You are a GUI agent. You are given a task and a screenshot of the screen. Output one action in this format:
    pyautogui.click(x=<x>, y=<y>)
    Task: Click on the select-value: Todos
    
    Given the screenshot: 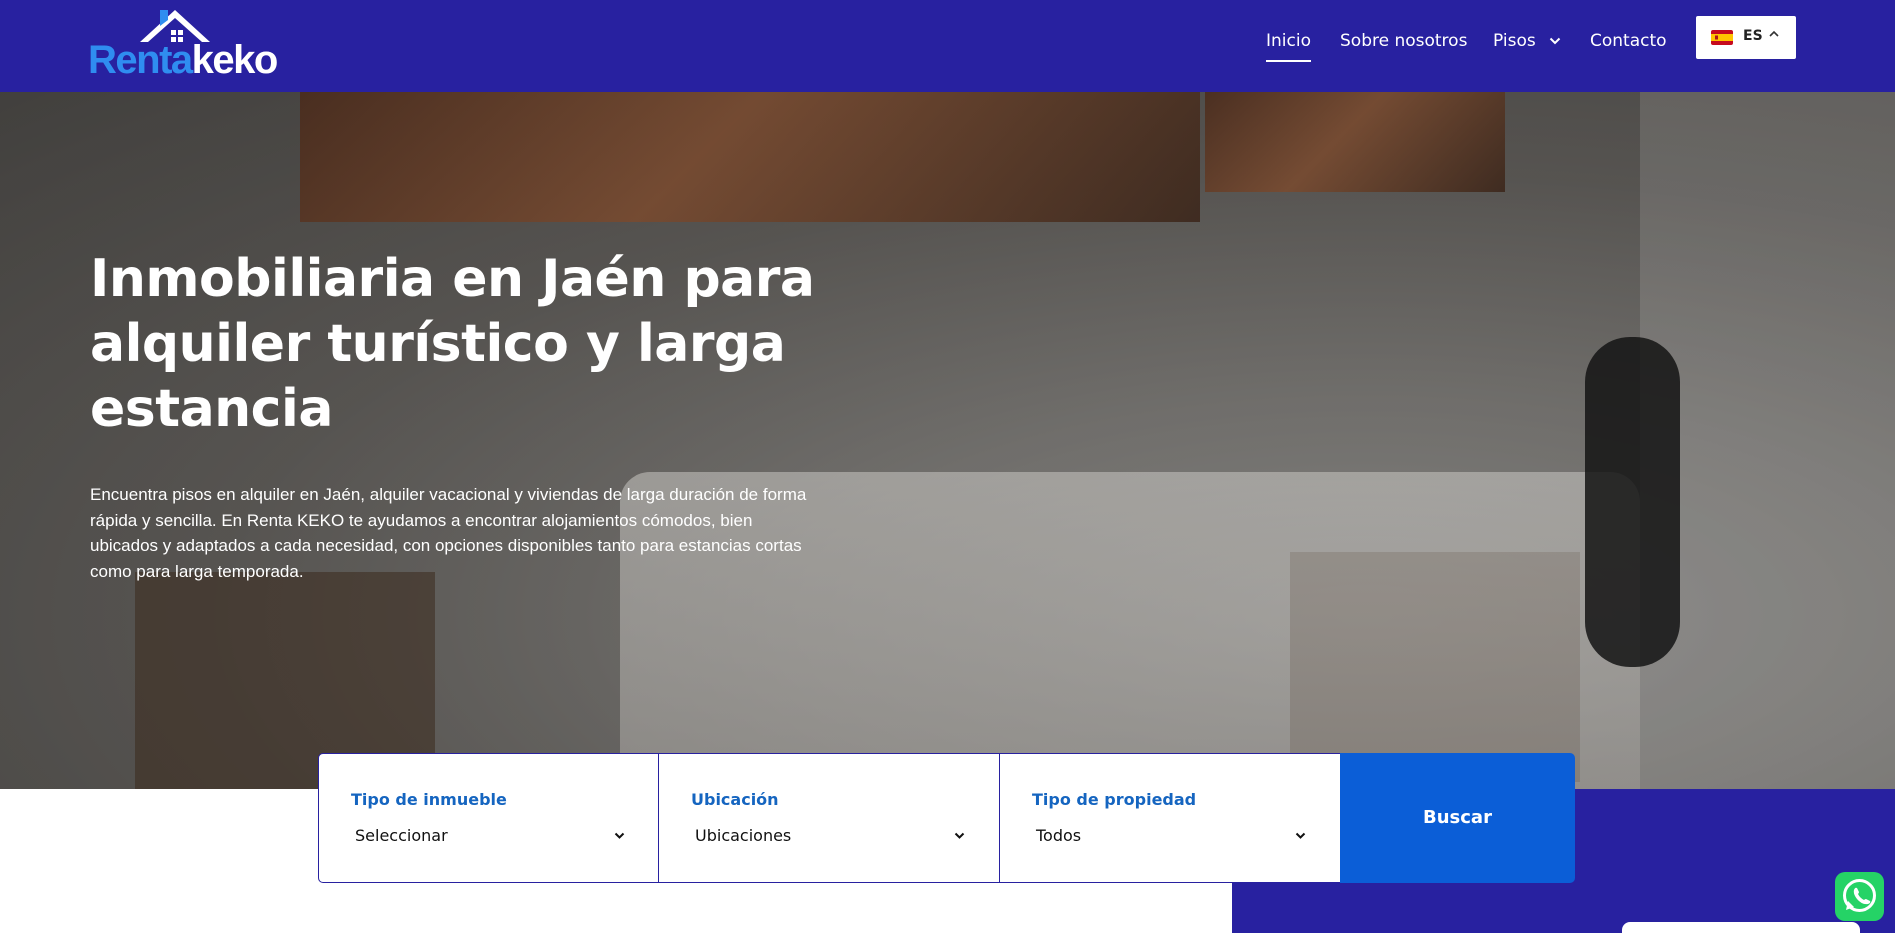 What is the action you would take?
    pyautogui.click(x=1059, y=835)
    